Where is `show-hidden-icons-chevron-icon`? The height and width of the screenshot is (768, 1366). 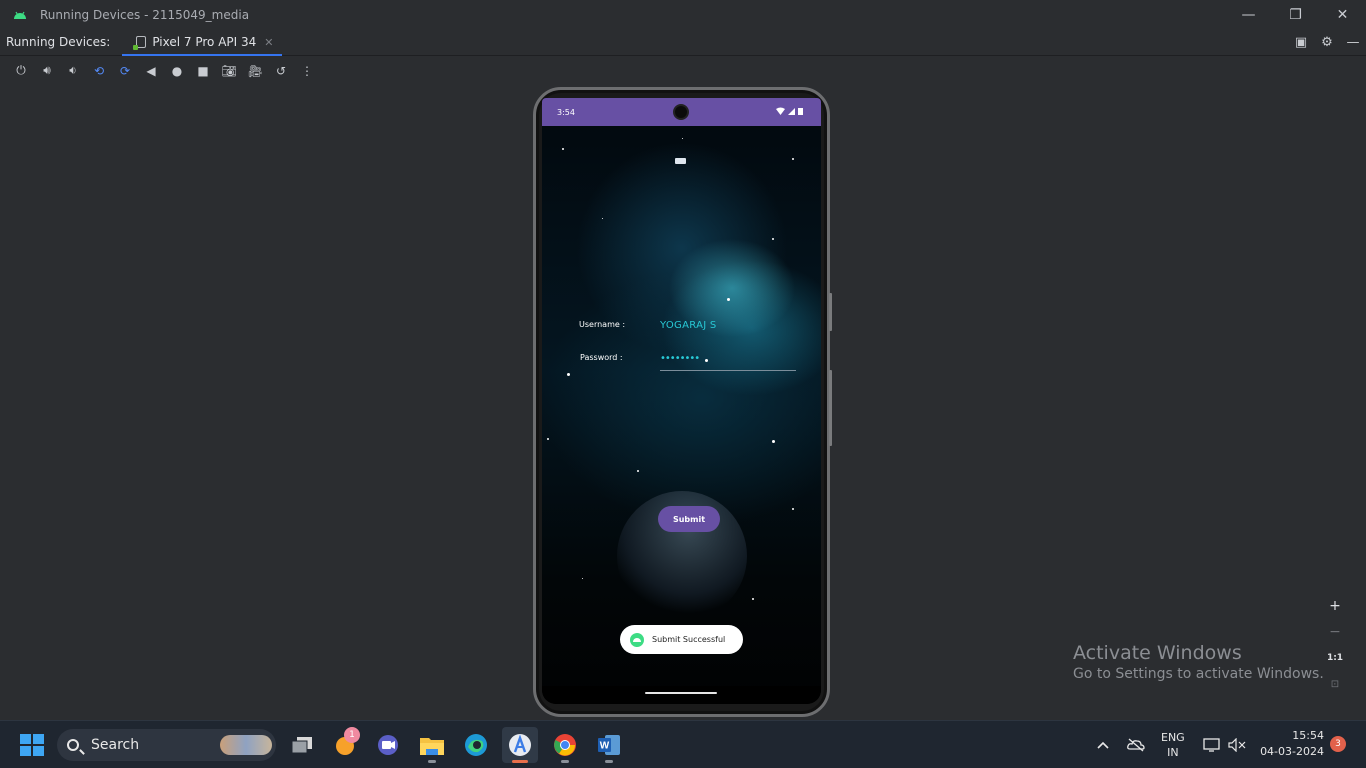
show-hidden-icons-chevron-icon is located at coordinates (1103, 744).